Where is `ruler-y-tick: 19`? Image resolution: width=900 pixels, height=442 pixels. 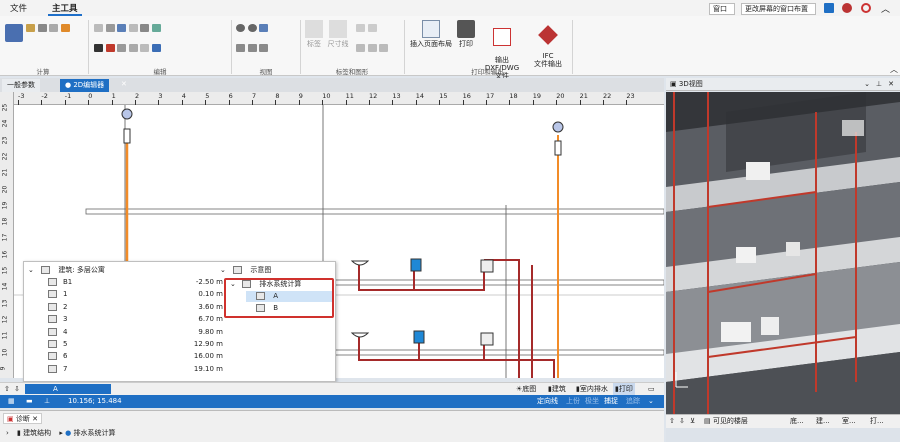 ruler-y-tick: 19 is located at coordinates (5, 205).